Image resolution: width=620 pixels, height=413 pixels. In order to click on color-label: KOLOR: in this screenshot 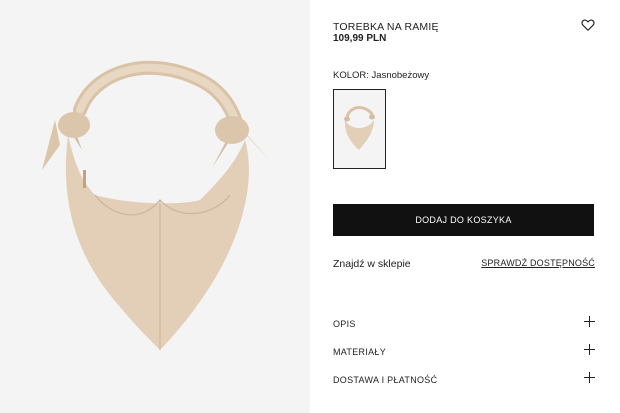, I will do `click(351, 75)`.